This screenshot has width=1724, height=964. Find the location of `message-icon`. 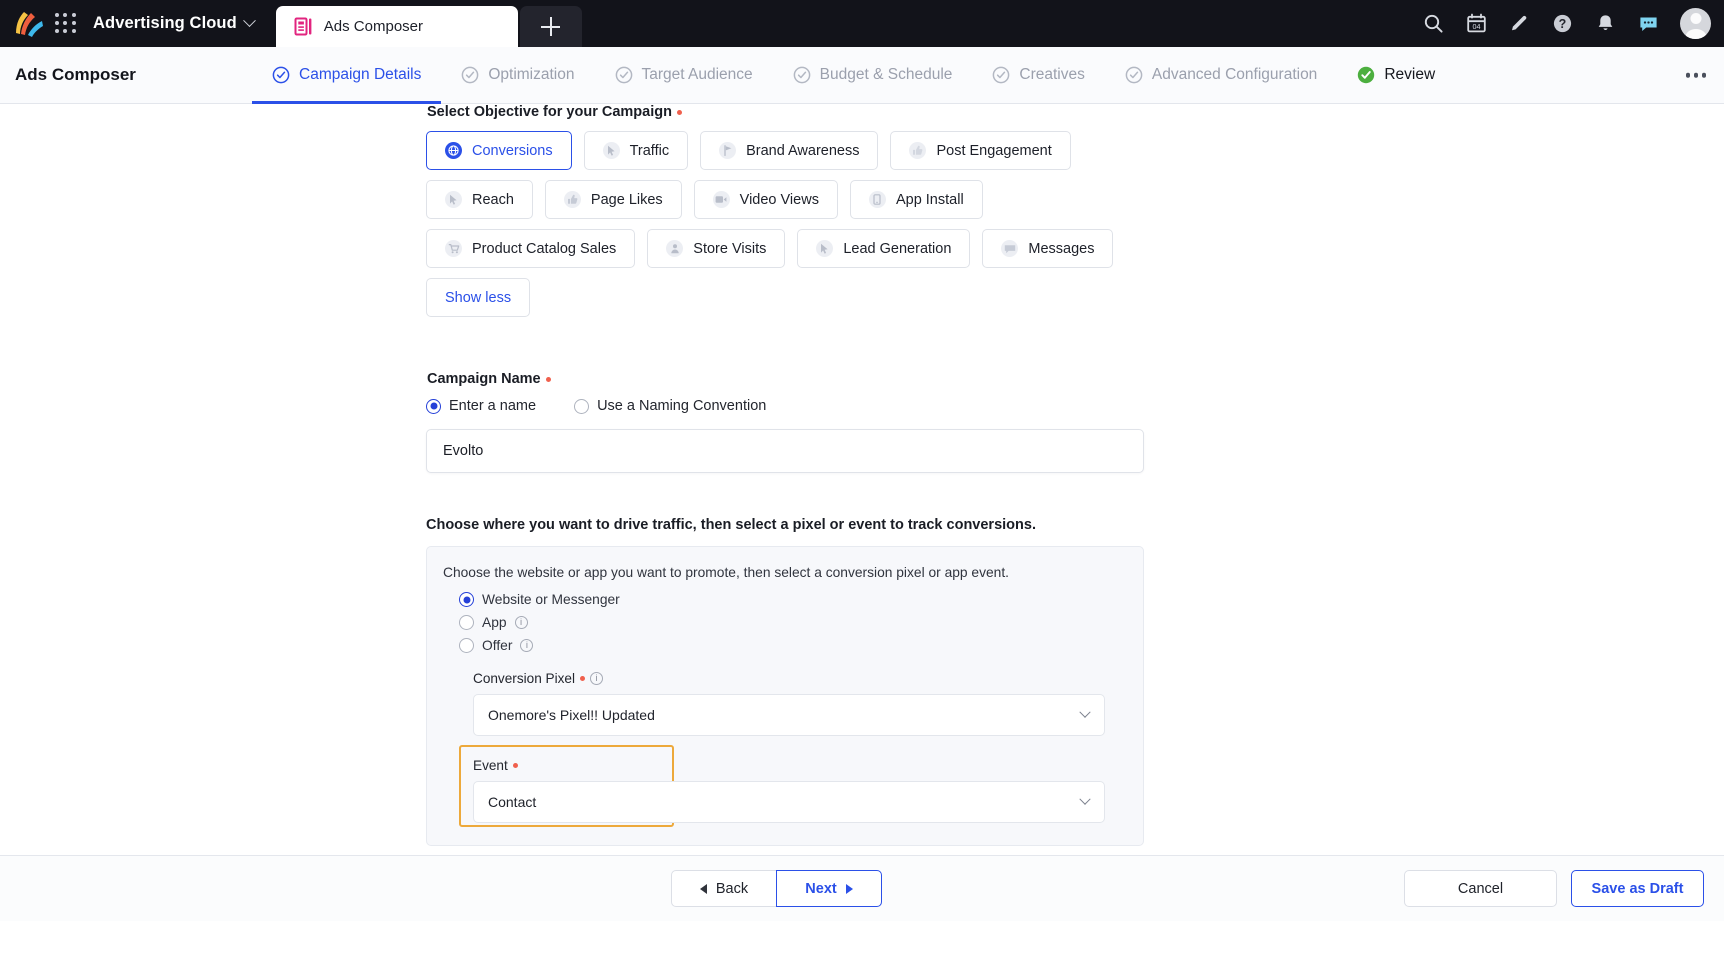

message-icon is located at coordinates (1010, 248).